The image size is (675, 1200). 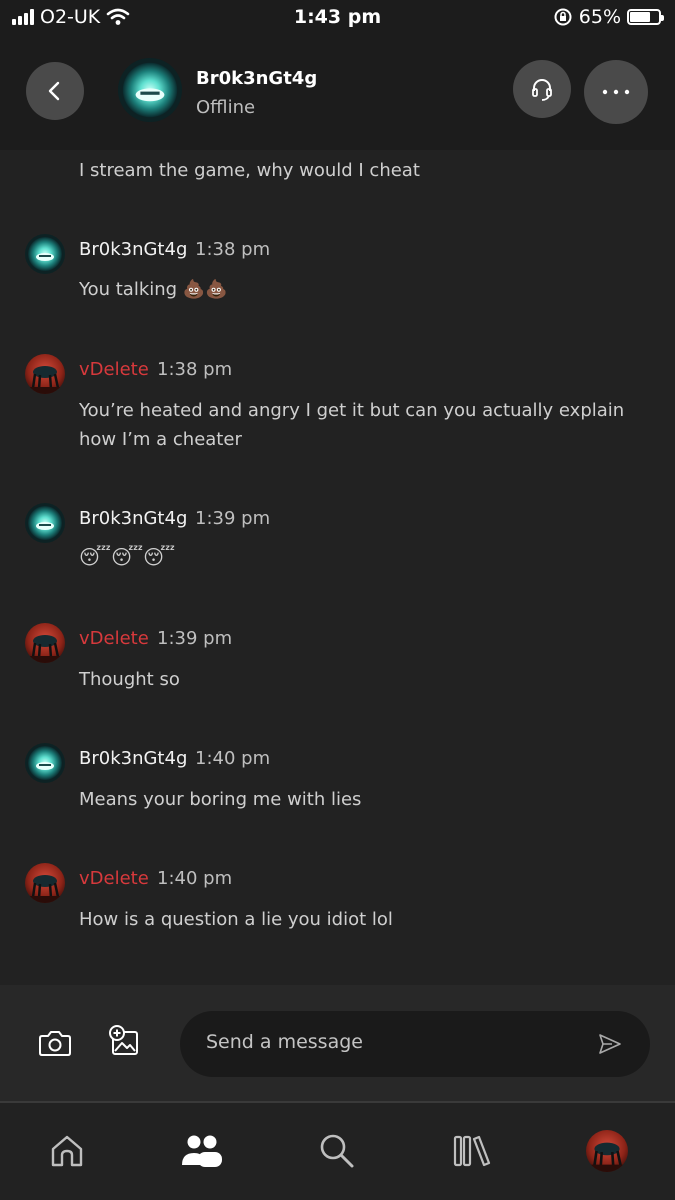 I want to click on contact-name: Br0k3nGt4g, so click(x=256, y=78).